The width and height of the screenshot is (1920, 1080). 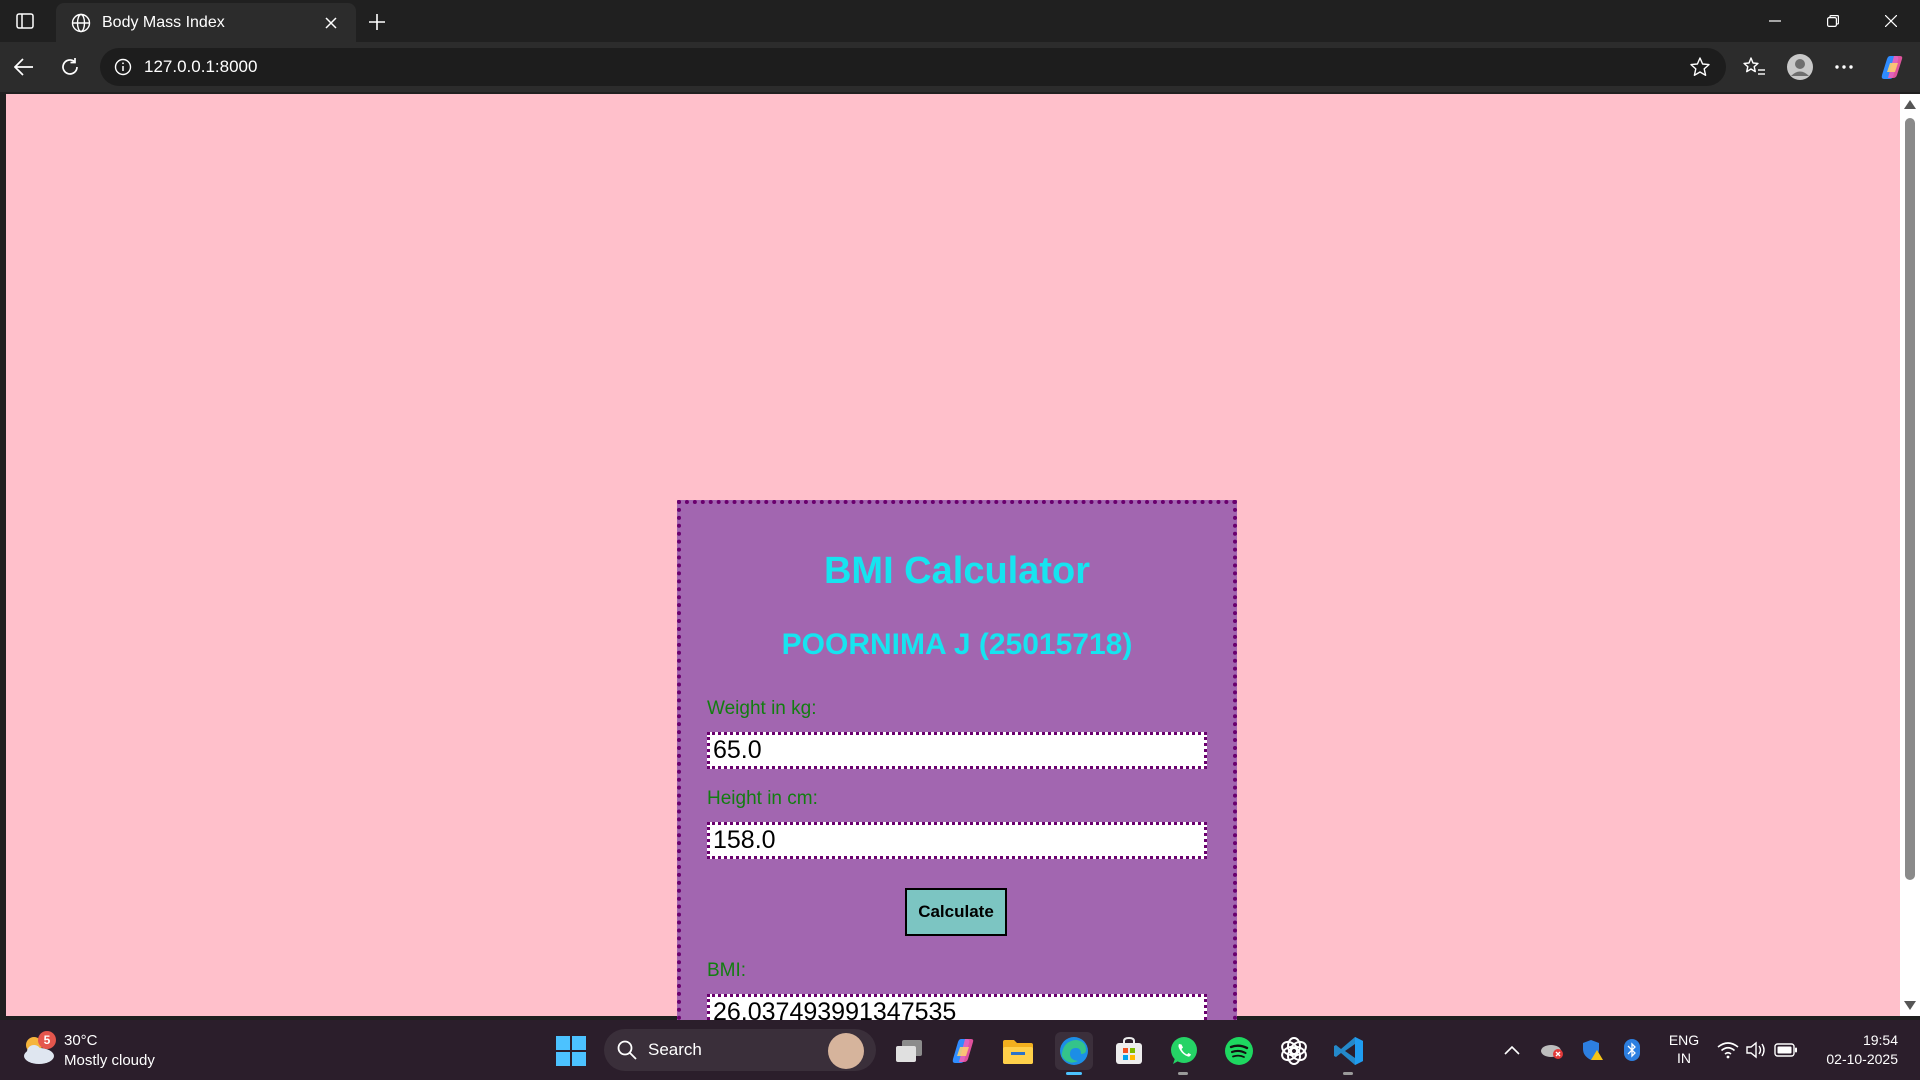 I want to click on vertical-scrollbar, so click(x=1910, y=555).